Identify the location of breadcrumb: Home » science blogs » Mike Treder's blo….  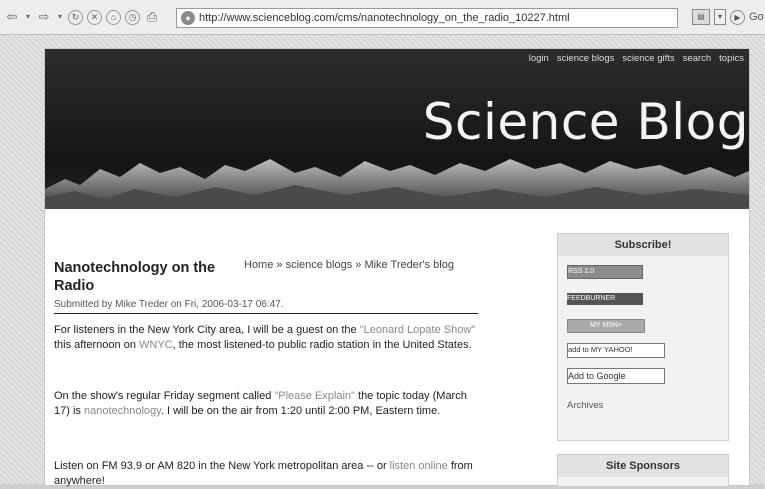
(349, 265).